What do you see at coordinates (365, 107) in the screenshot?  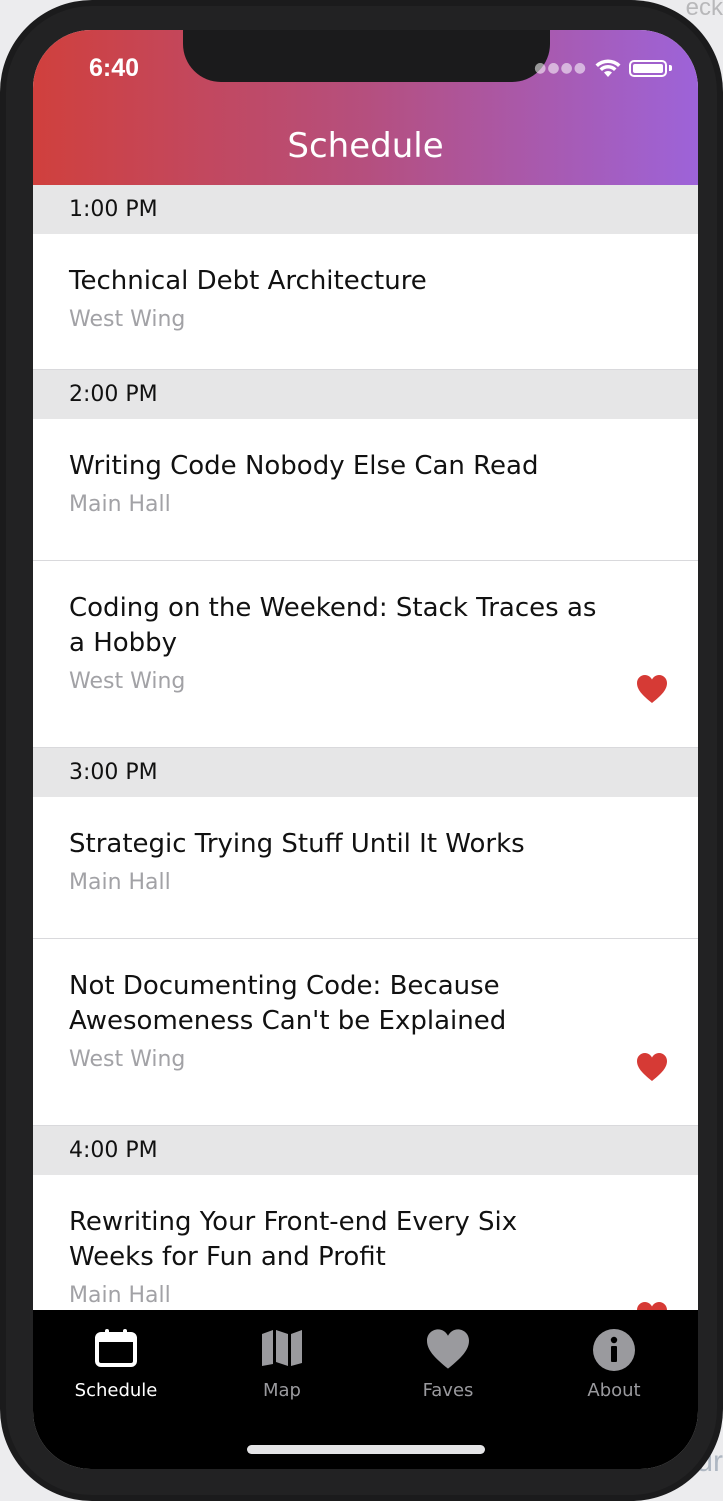 I see `app-header: 6:40 ●●●● Schedule` at bounding box center [365, 107].